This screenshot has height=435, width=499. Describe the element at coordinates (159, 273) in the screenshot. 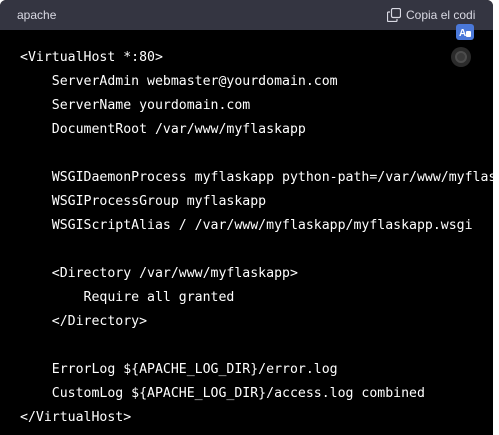

I see `code-line: <Directory /var/www/myflaskapp>` at that location.